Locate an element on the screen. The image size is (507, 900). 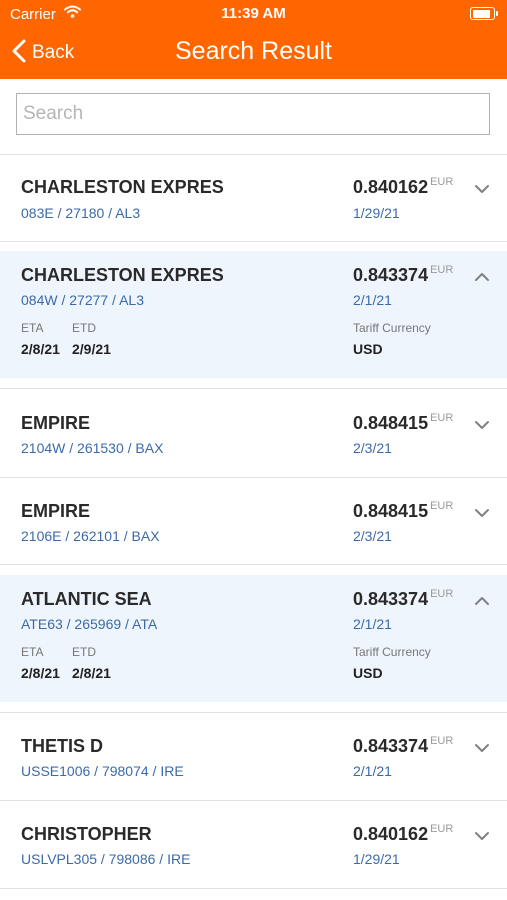
voyage-code: 084W / 27277 / AL3 is located at coordinates (82, 300).